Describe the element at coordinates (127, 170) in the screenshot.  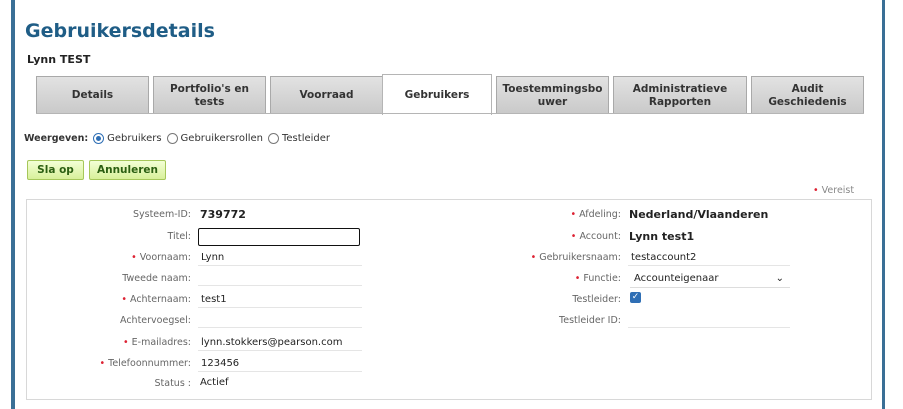
I see `cancel-button: Annuleren` at that location.